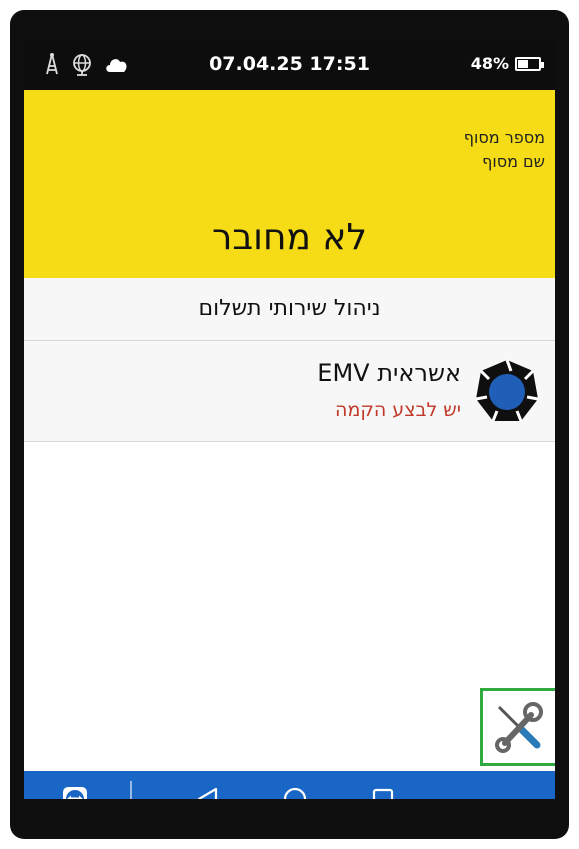  Describe the element at coordinates (289, 391) in the screenshot. I see `service-item-emv: אשראית EMV יש לבצע הקמה` at that location.